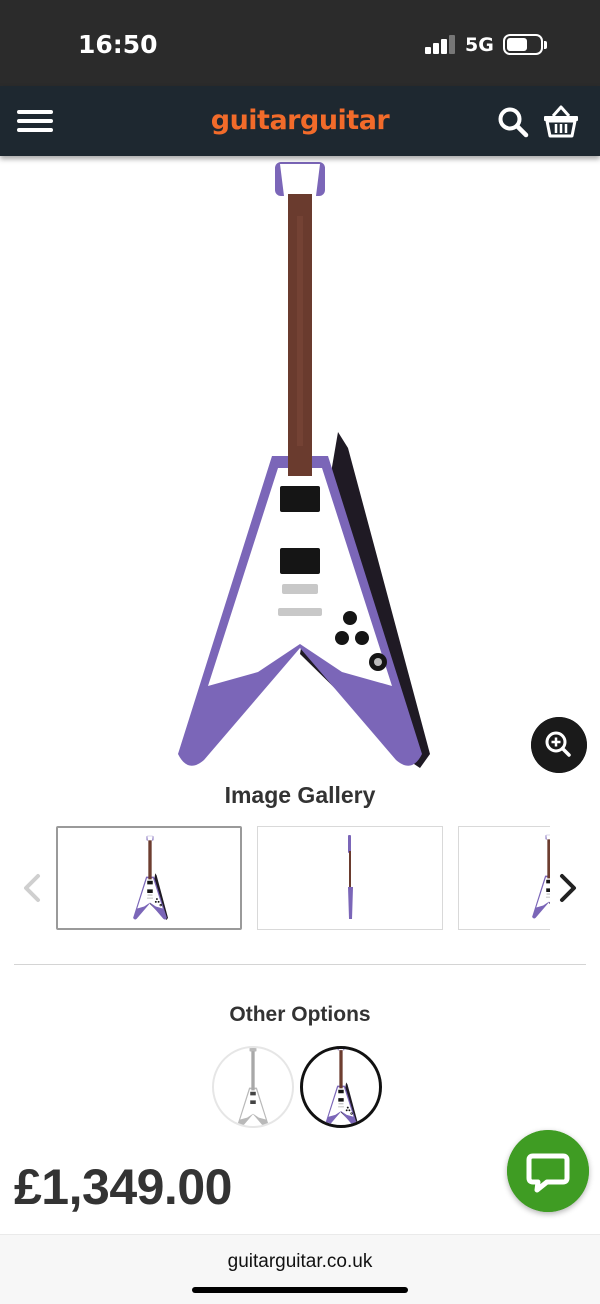  What do you see at coordinates (479, 45) in the screenshot?
I see `network-type: 5G` at bounding box center [479, 45].